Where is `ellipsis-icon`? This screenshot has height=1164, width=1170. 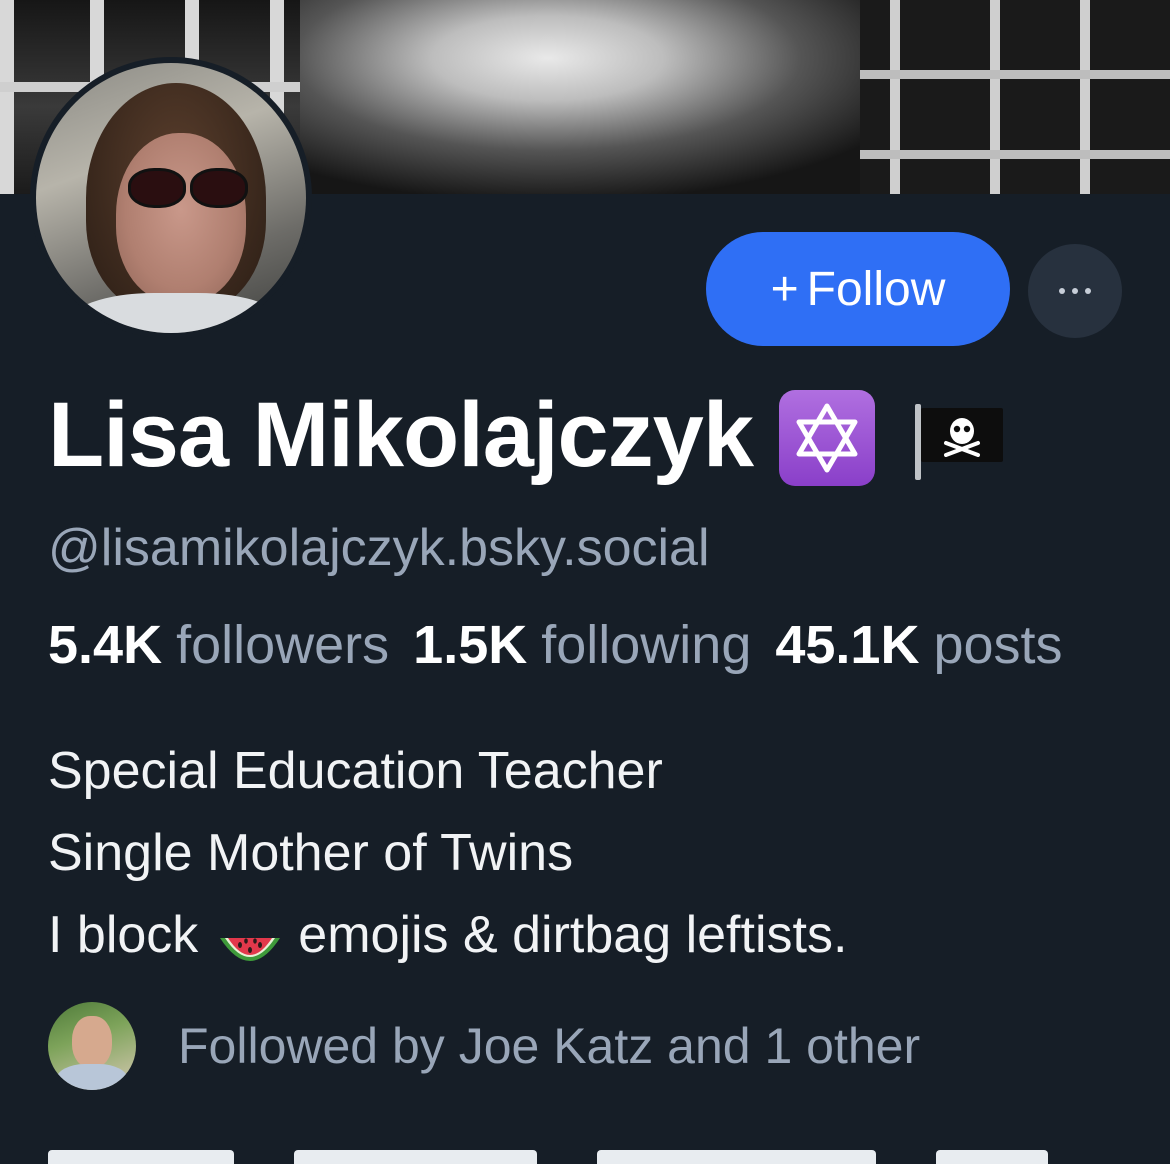
ellipsis-icon is located at coordinates (1075, 291).